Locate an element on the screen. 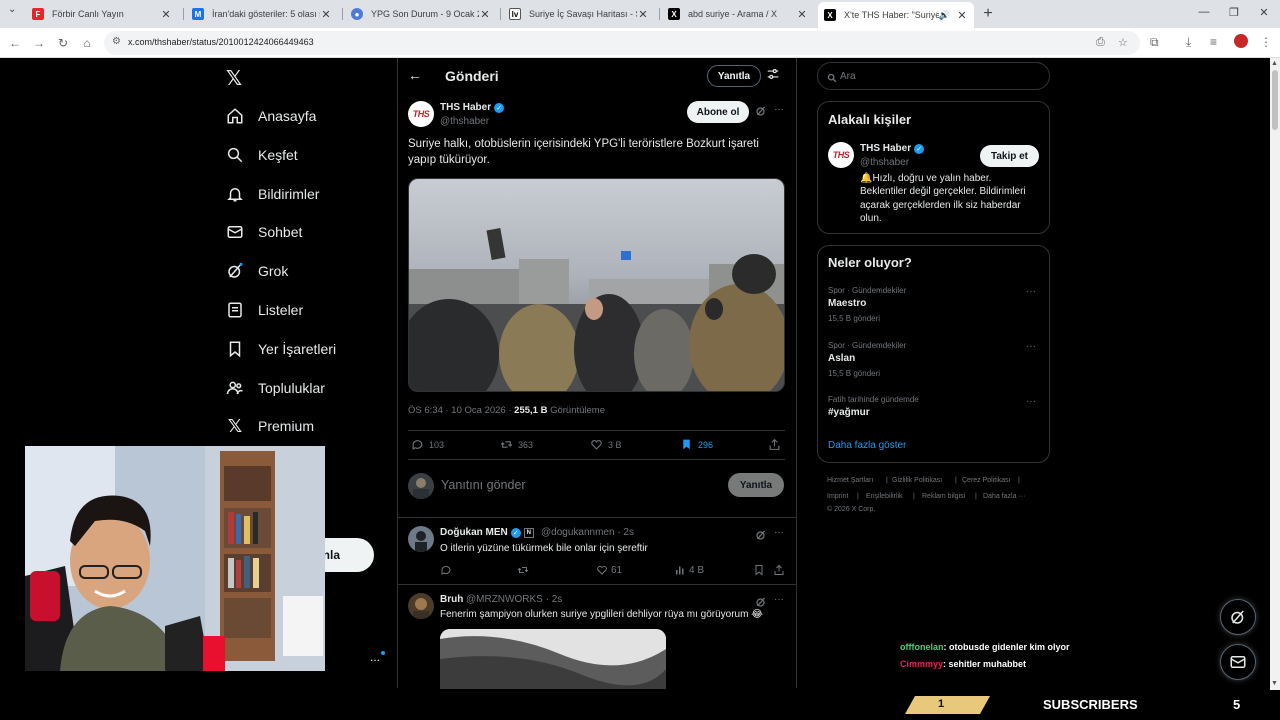 This screenshot has width=1280, height=720. browser-tab-6-active: X X'te THS Haber: "Suriye halk 🔊 ✕ is located at coordinates (896, 15).